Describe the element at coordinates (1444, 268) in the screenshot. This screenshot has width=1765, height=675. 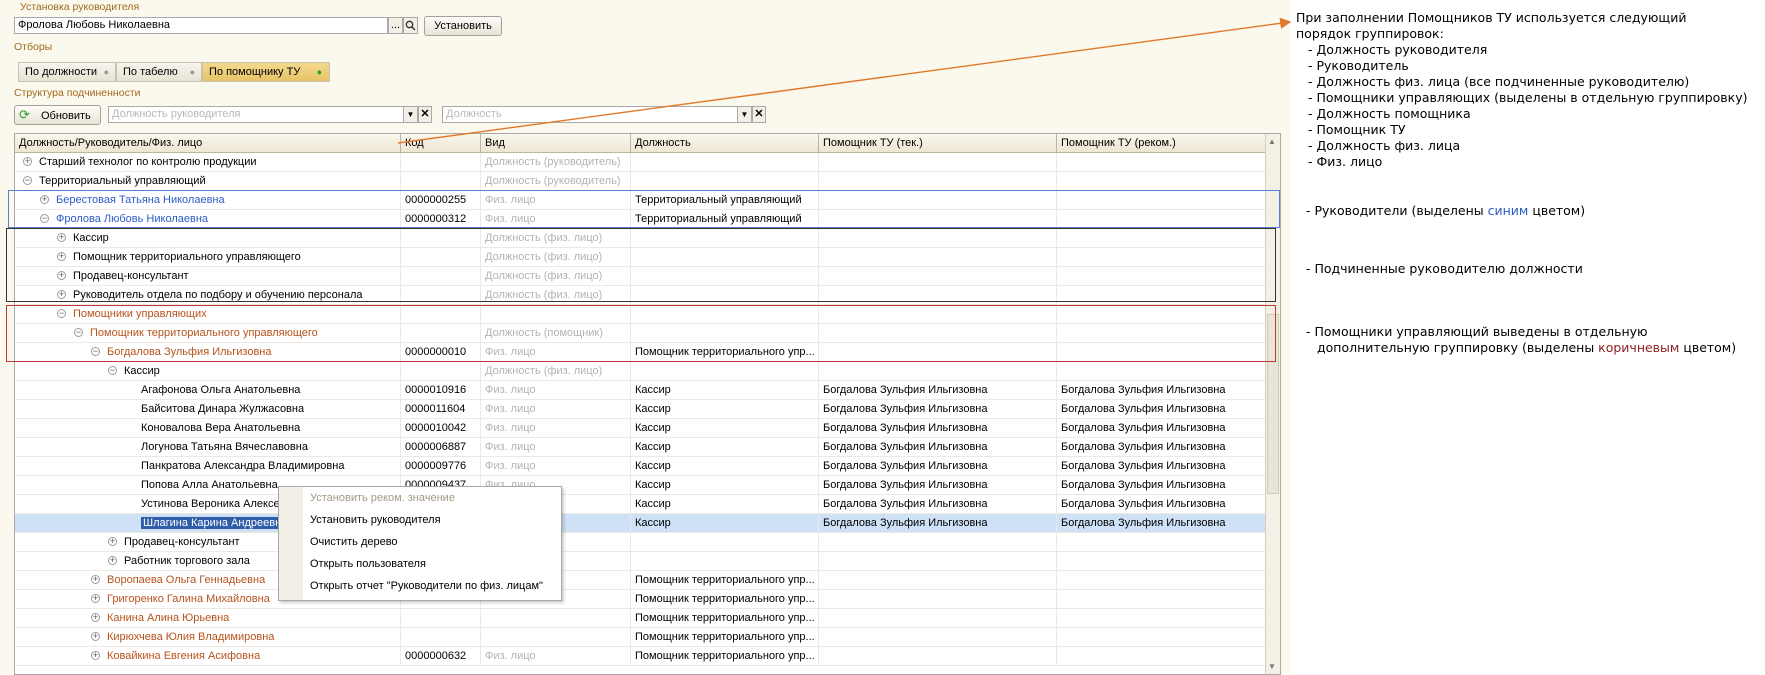
I see `subordinates-note: - Подчиненные руководителю должности` at that location.